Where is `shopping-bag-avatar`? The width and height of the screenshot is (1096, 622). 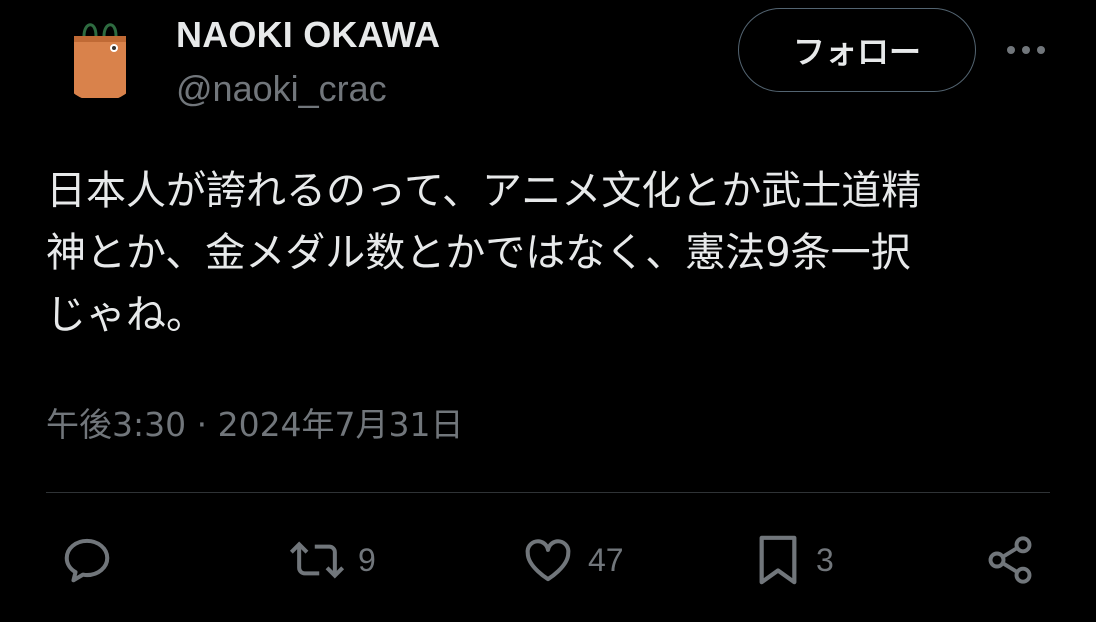
shopping-bag-avatar is located at coordinates (100, 60).